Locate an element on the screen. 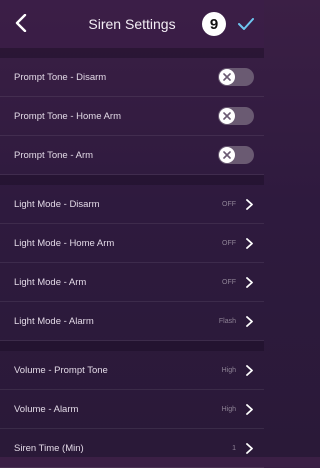 The width and height of the screenshot is (320, 468). annotation-badge: 9 is located at coordinates (214, 24).